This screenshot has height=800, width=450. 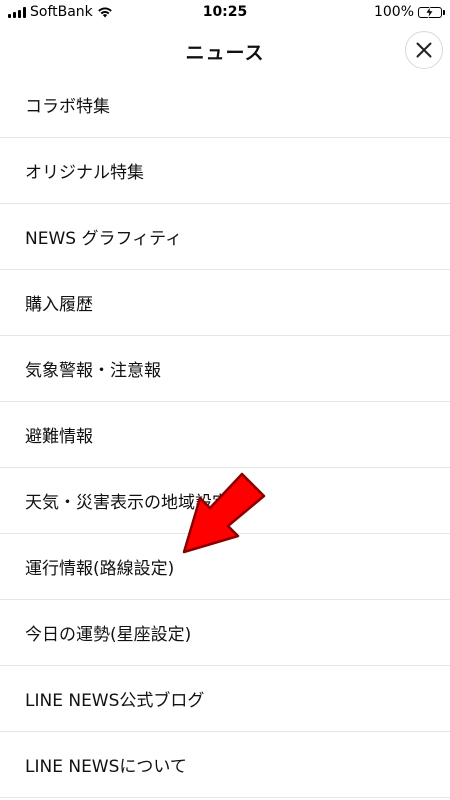 What do you see at coordinates (84, 173) in the screenshot?
I see `menu-item-label: オリジナル特集` at bounding box center [84, 173].